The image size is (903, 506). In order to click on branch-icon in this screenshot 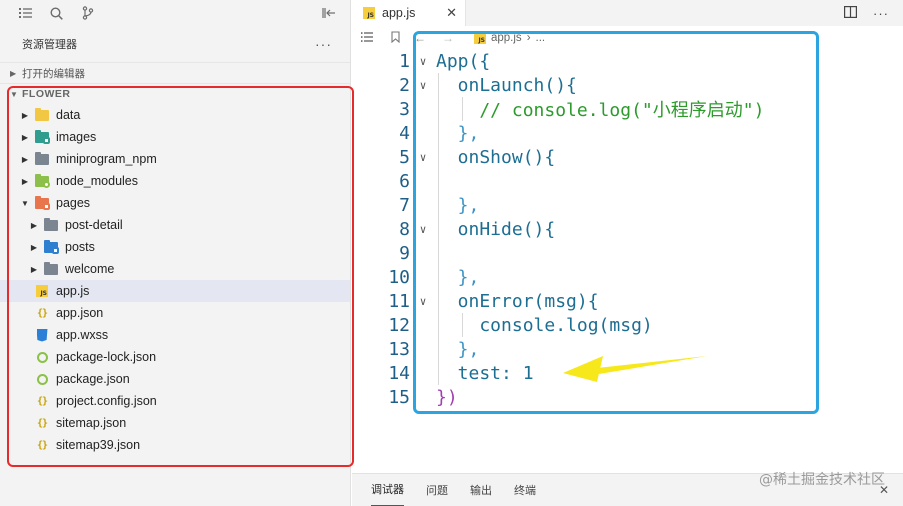, I will do `click(87, 13)`.